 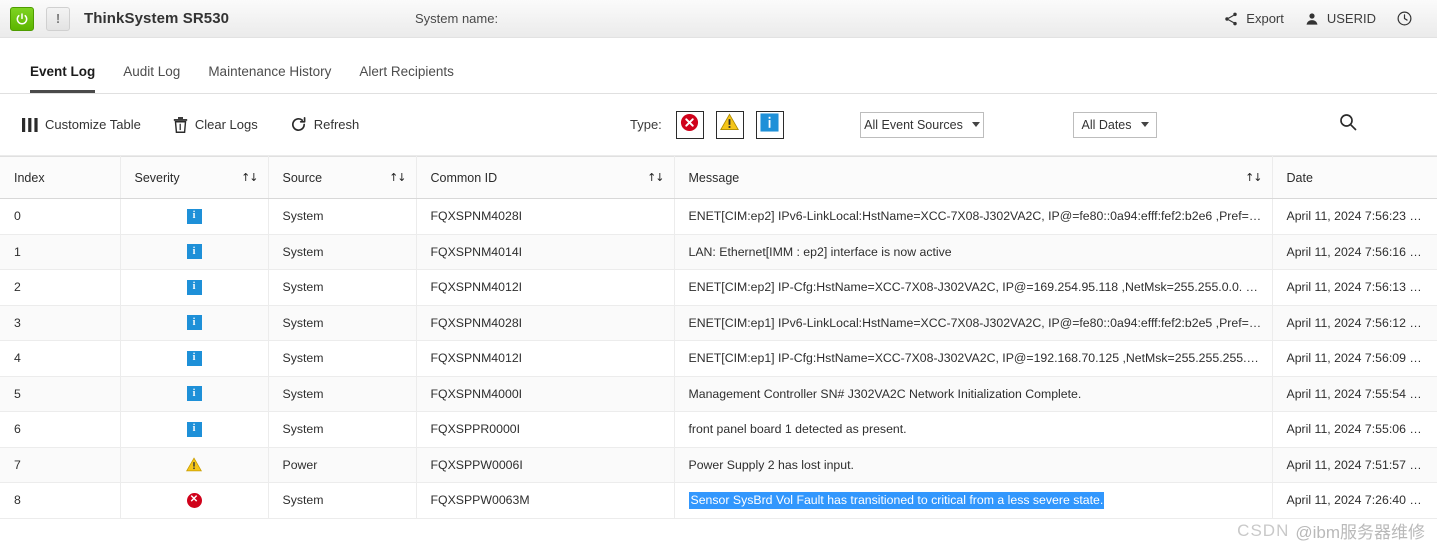 I want to click on clear-logs-button: Clear Logs, so click(x=215, y=124).